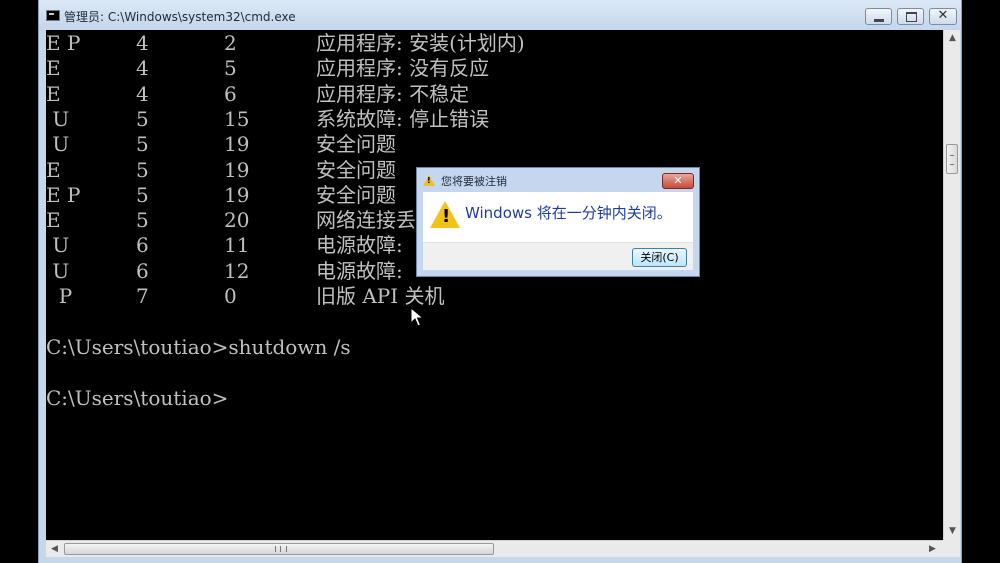 This screenshot has width=1000, height=563. Describe the element at coordinates (558, 180) in the screenshot. I see `dialog-title-bar: ! 您将要被注销 ✕` at that location.